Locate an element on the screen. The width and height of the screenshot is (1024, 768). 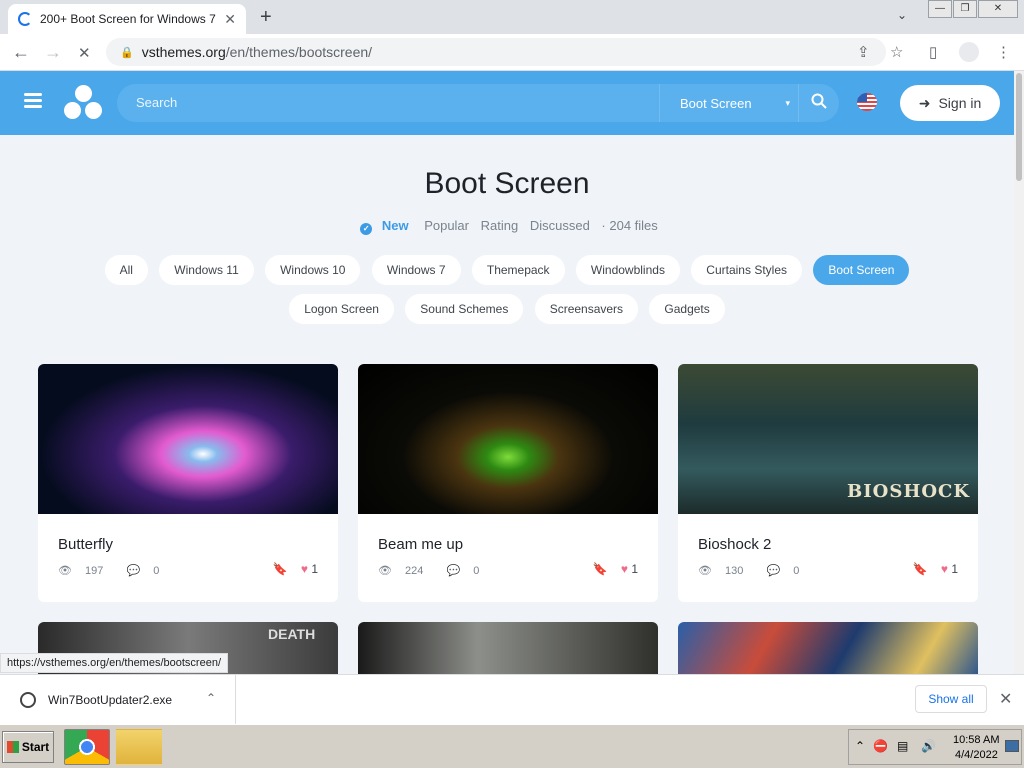
stop-loading-button: ✕ is located at coordinates (84, 53).